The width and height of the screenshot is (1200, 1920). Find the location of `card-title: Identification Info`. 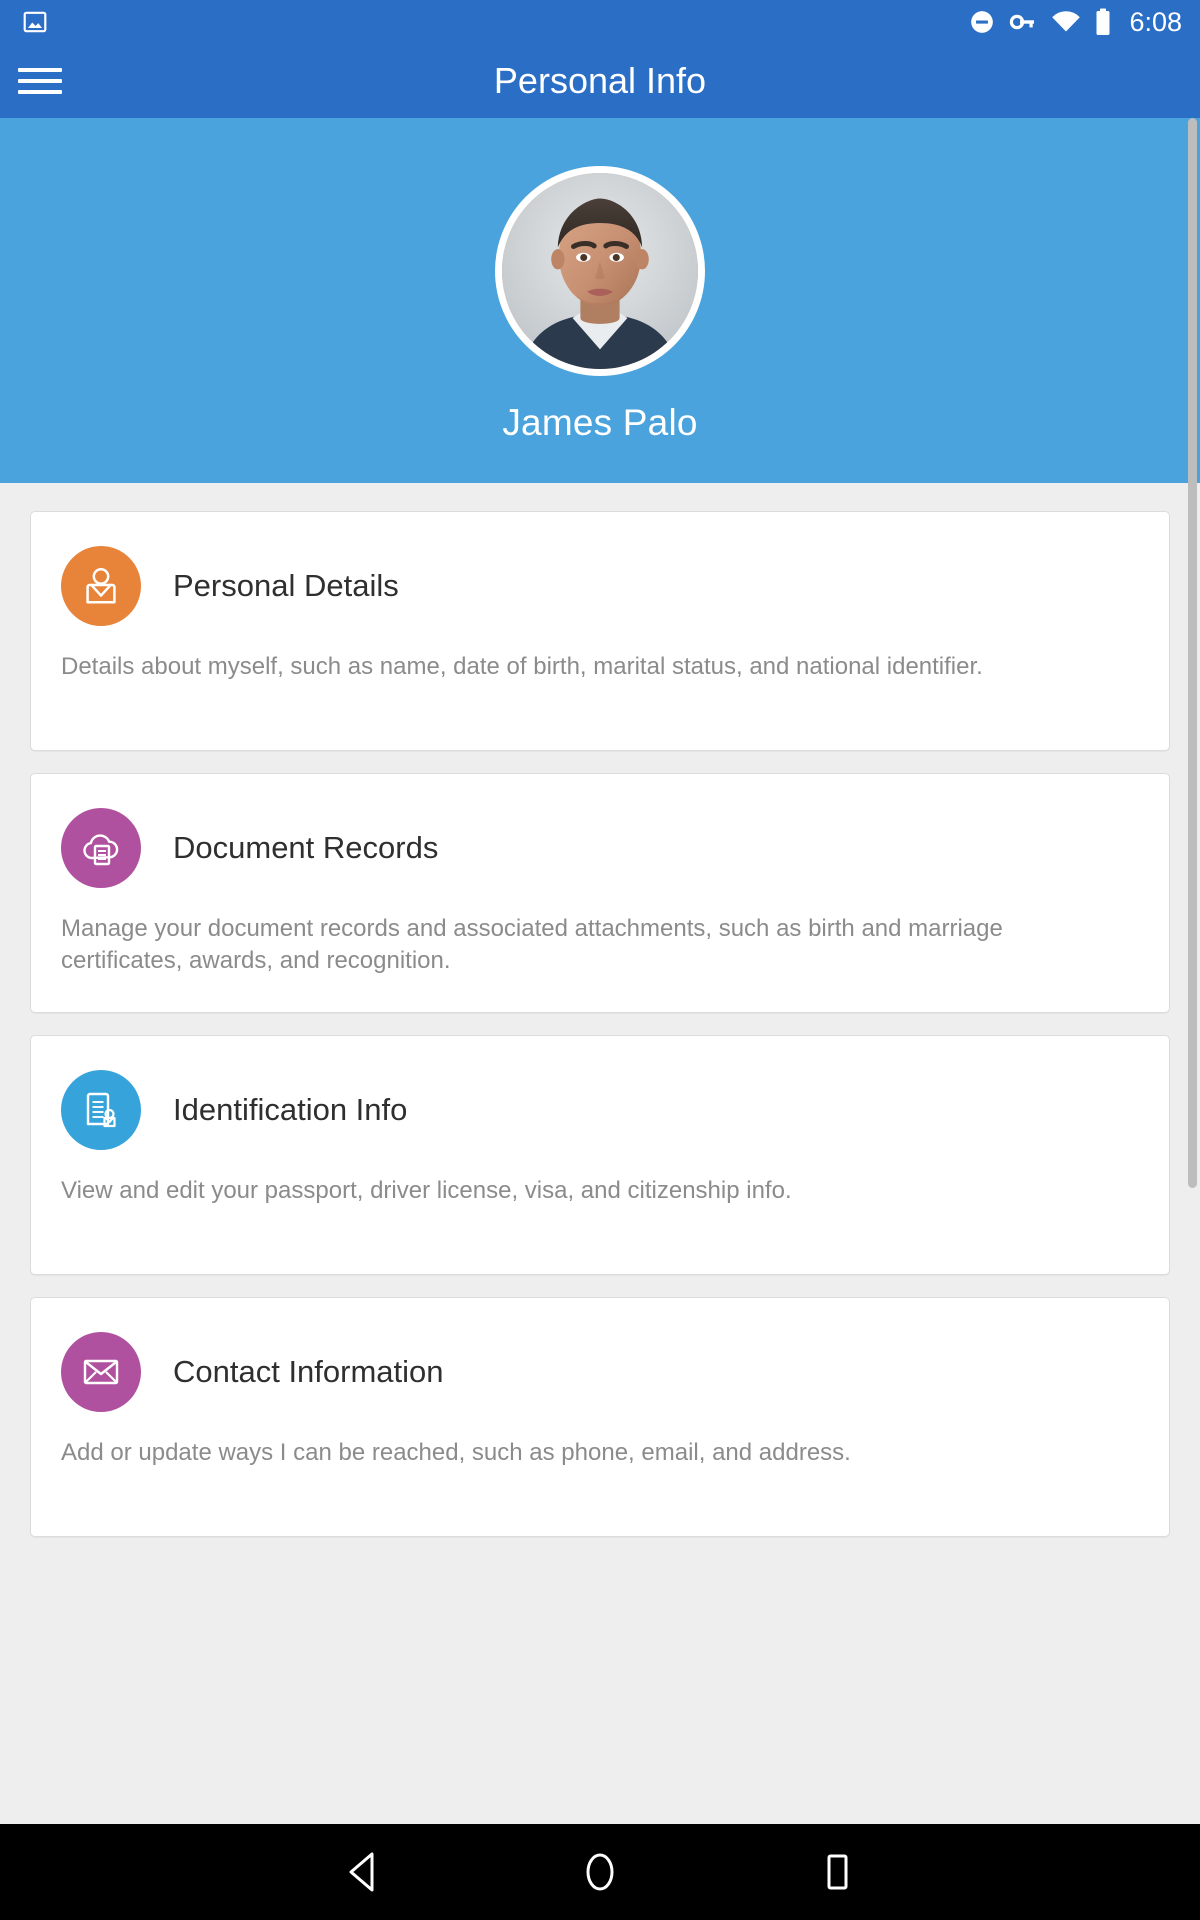

card-title: Identification Info is located at coordinates (290, 1109).